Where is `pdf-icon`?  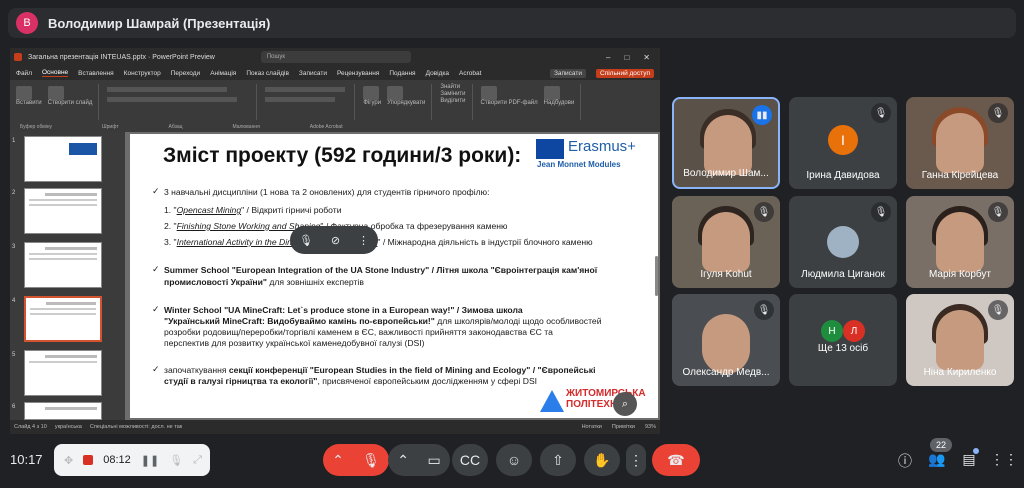 pdf-icon is located at coordinates (488, 93).